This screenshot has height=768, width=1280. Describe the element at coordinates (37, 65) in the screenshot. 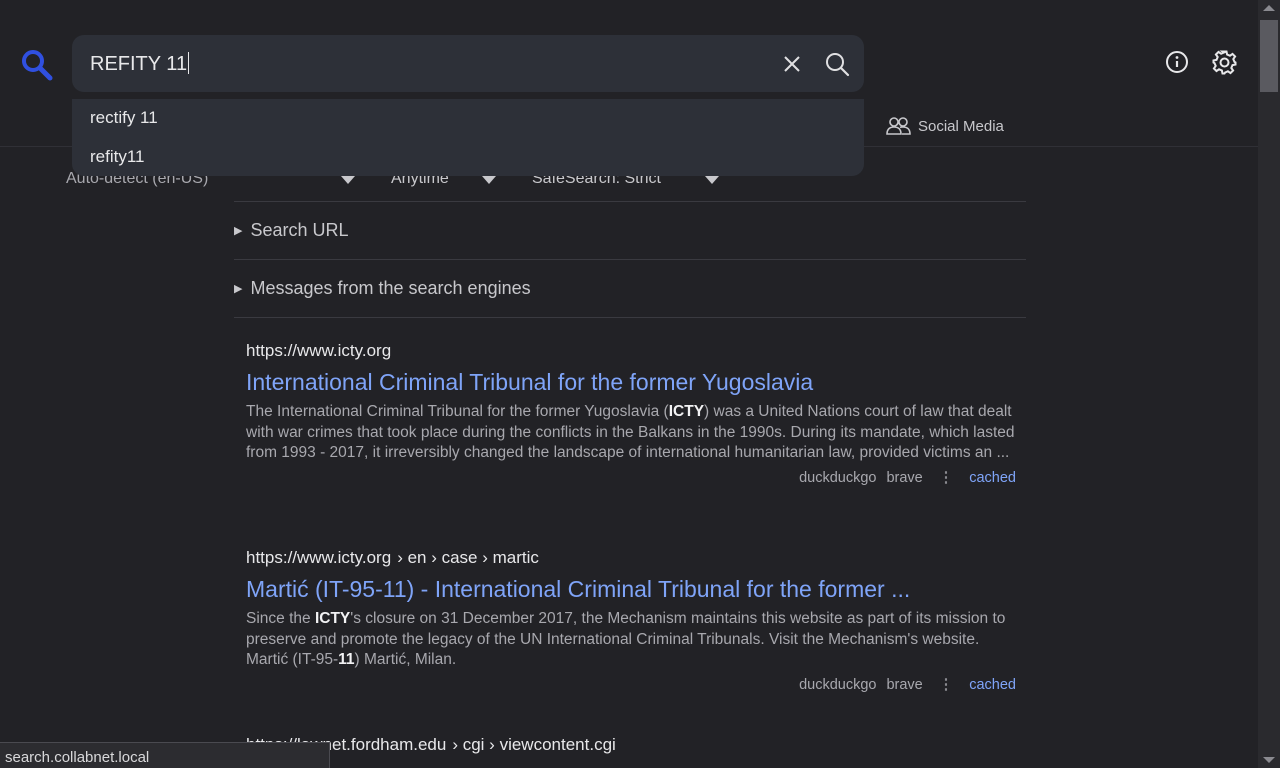

I see `search-logo-icon` at that location.